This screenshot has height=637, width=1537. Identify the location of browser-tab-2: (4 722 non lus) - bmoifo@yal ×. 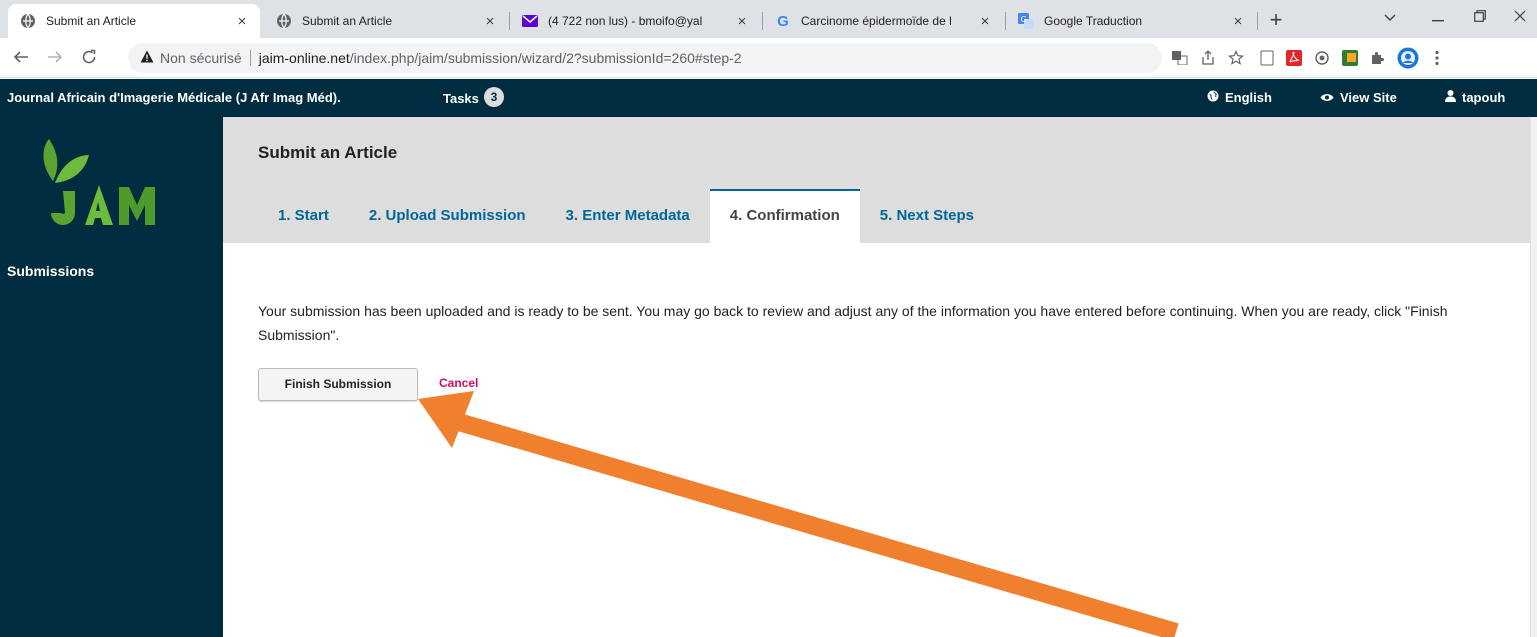
(635, 21).